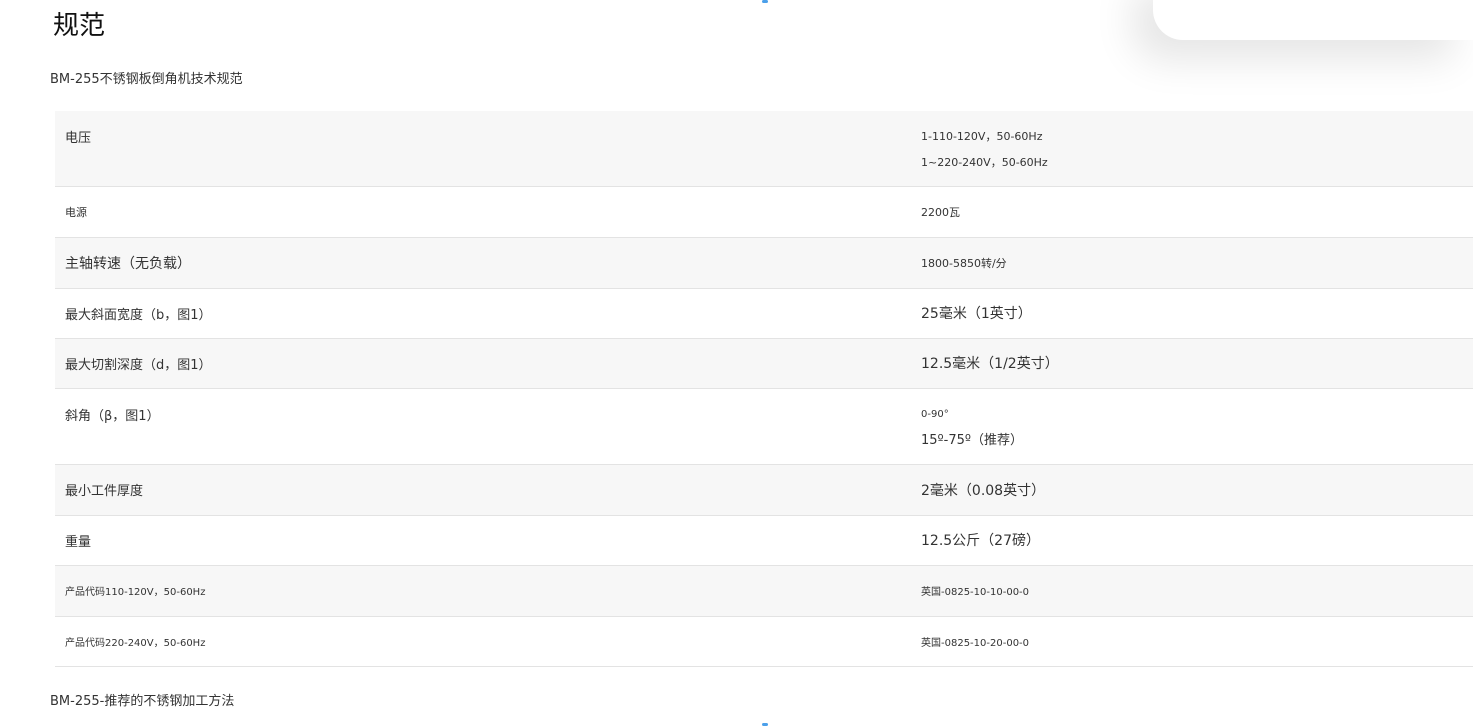 This screenshot has height=726, width=1473. What do you see at coordinates (142, 701) in the screenshot?
I see `next-section-caption: BM-255-推荐的不锈钢加工方法` at bounding box center [142, 701].